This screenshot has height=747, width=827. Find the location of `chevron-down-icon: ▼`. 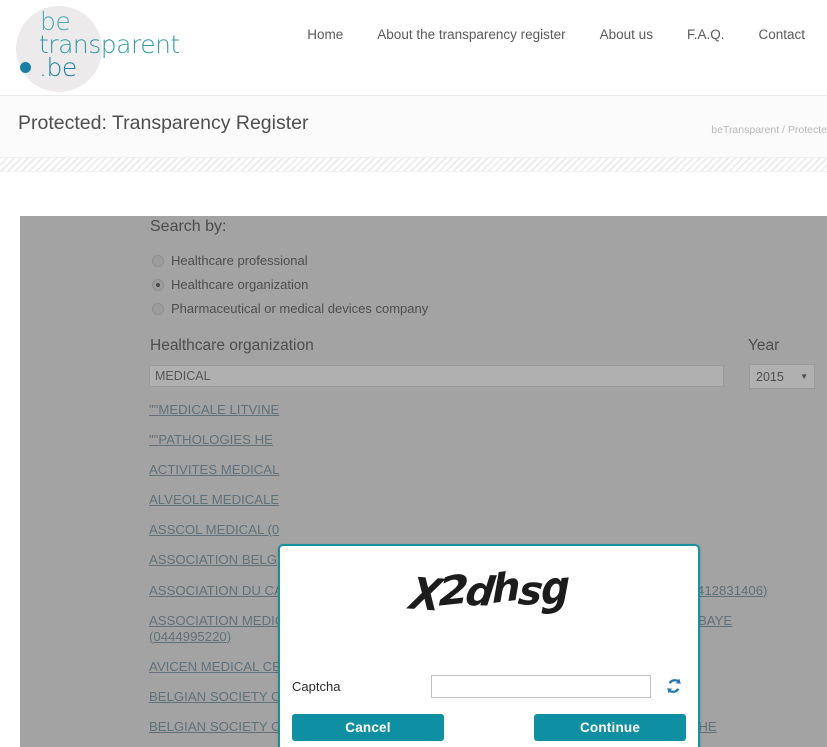

chevron-down-icon: ▼ is located at coordinates (804, 376).